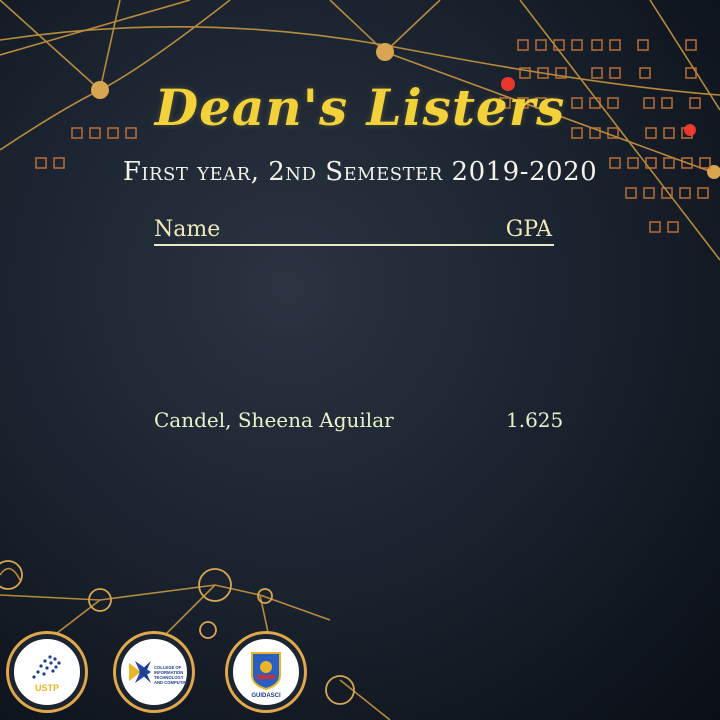 The height and width of the screenshot is (720, 720). What do you see at coordinates (535, 420) in the screenshot?
I see `student-gpa: 1.625` at bounding box center [535, 420].